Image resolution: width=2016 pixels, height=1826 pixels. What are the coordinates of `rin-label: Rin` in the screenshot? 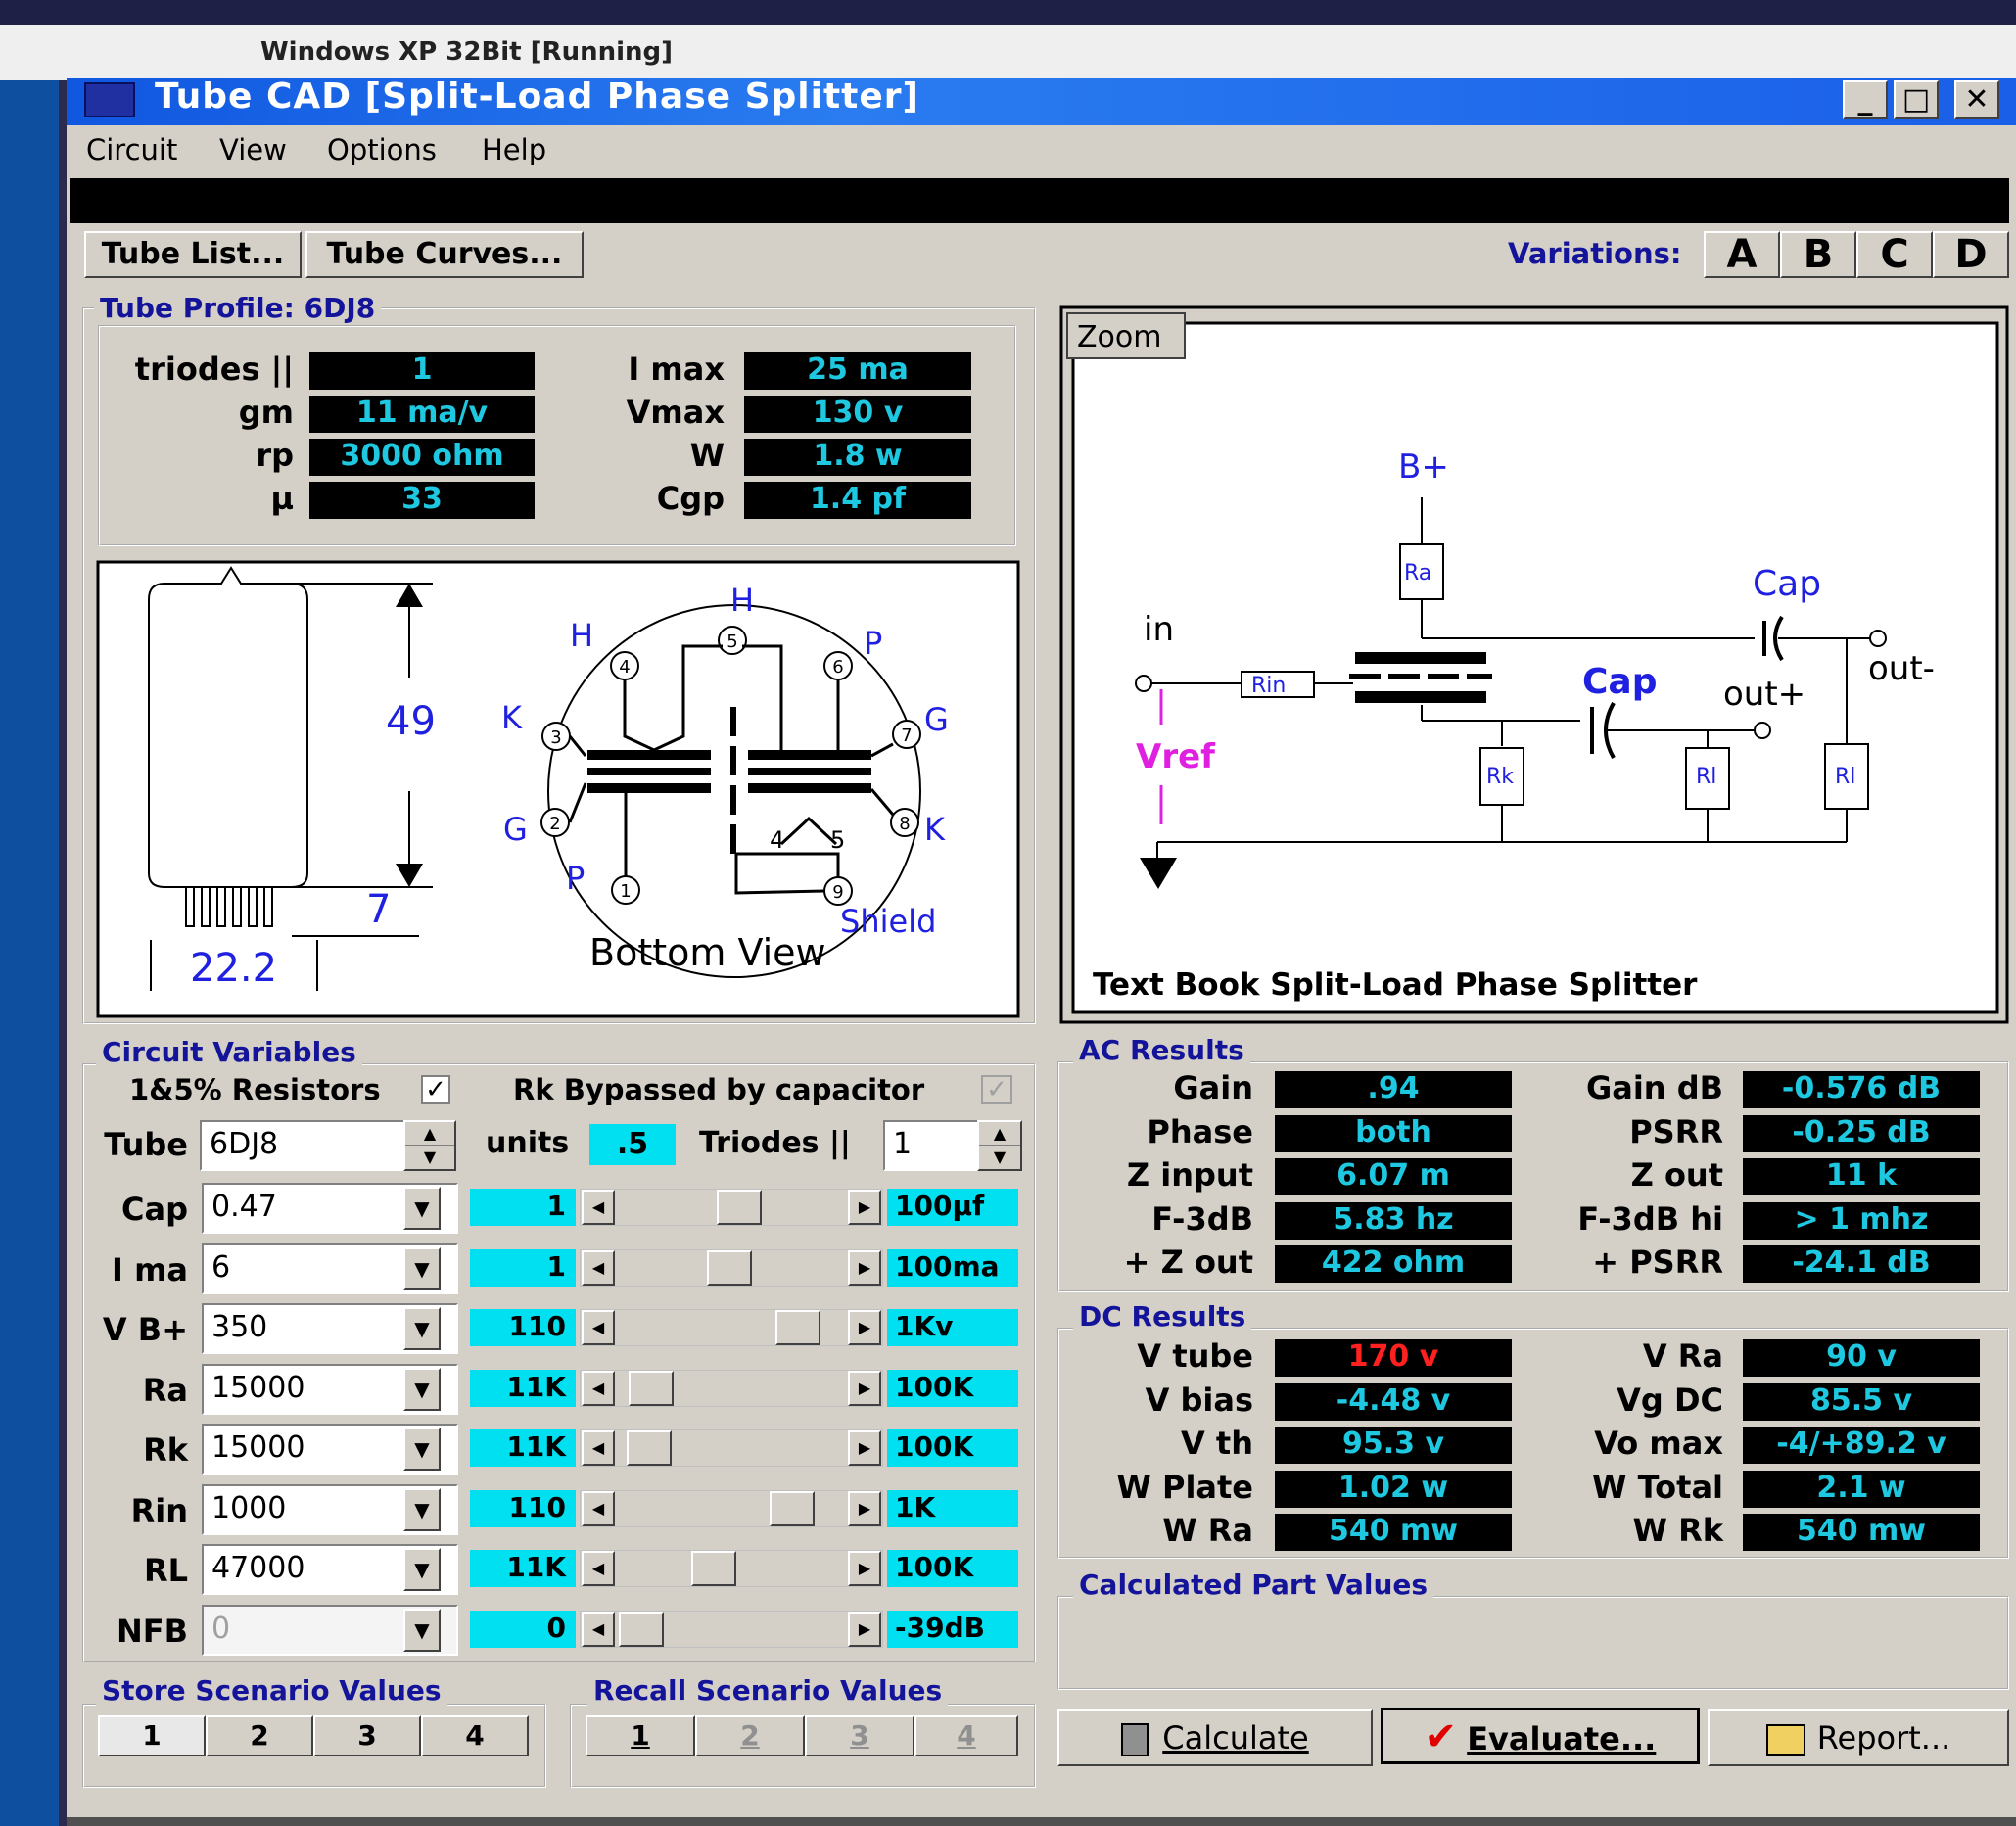 It's located at (1268, 686).